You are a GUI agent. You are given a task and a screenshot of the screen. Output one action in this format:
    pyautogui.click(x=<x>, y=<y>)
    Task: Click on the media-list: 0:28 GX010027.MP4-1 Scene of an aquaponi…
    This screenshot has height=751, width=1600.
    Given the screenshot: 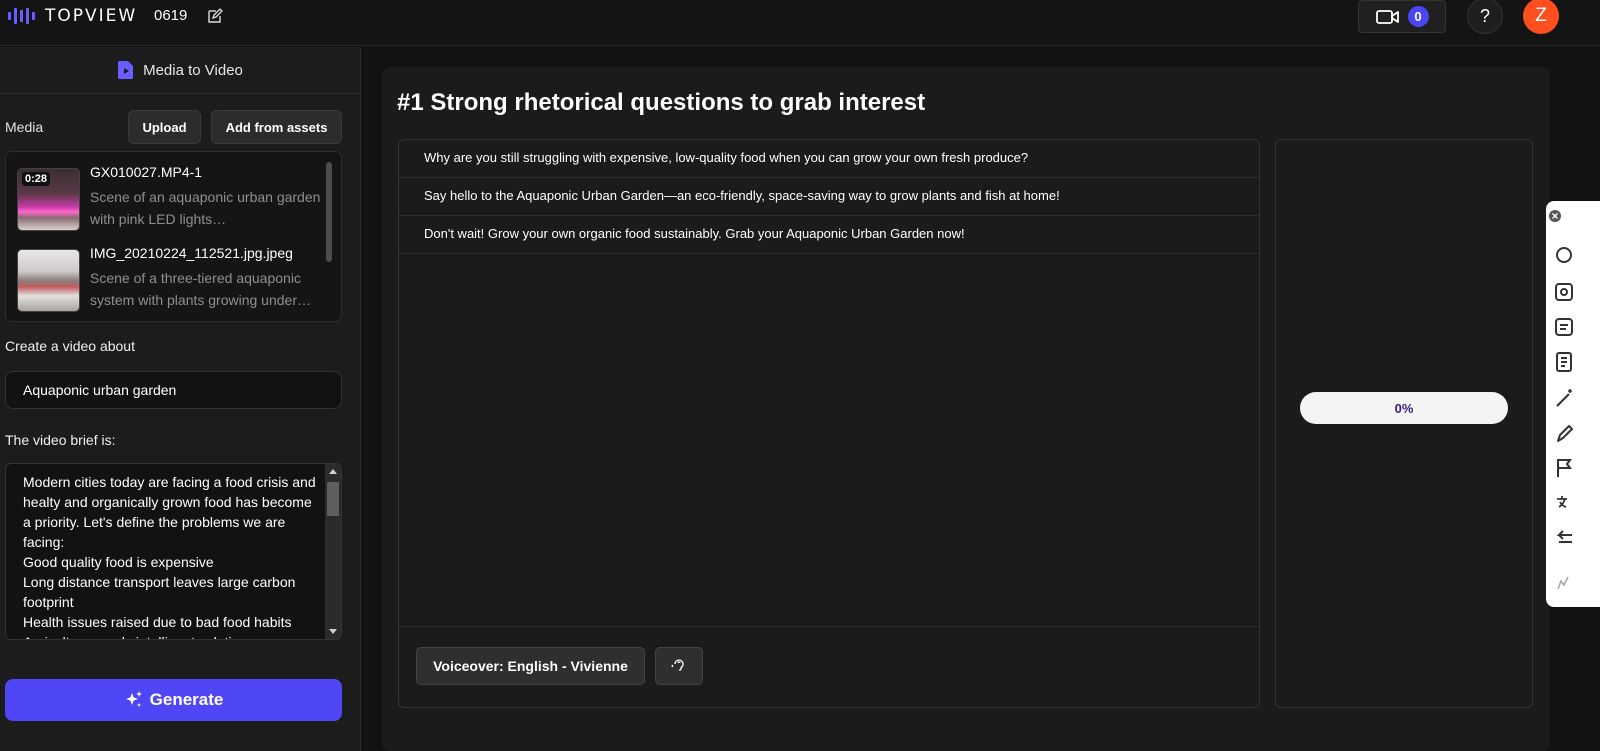 What is the action you would take?
    pyautogui.click(x=173, y=236)
    